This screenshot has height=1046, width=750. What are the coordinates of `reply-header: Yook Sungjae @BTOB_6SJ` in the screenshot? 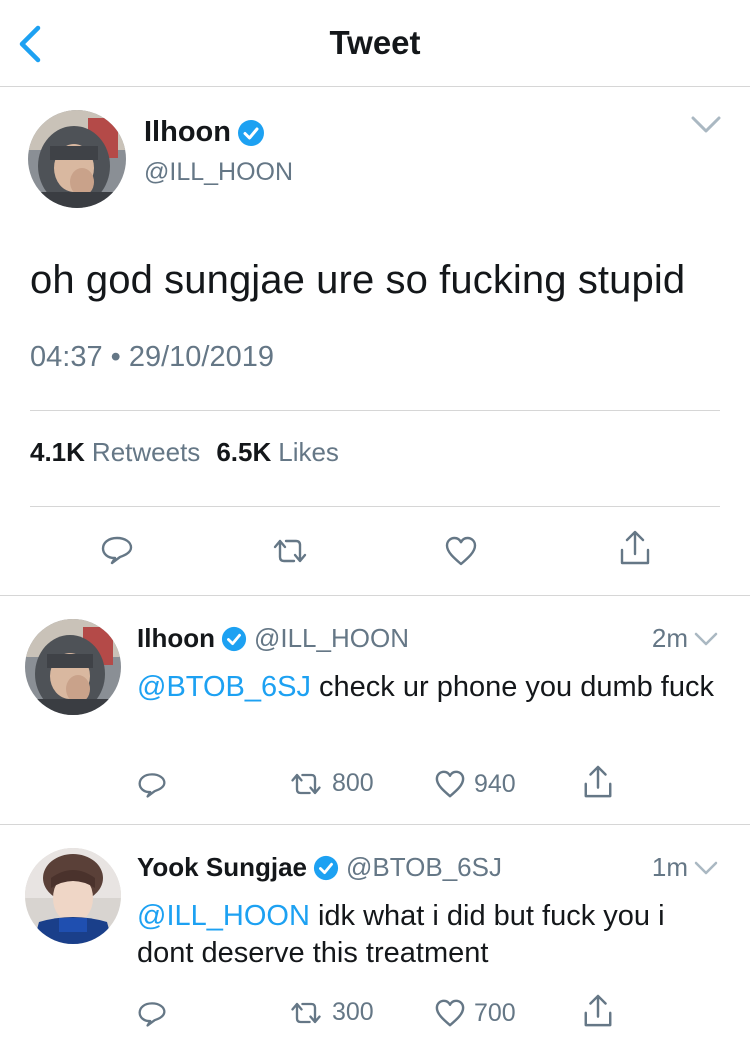 It's located at (319, 867).